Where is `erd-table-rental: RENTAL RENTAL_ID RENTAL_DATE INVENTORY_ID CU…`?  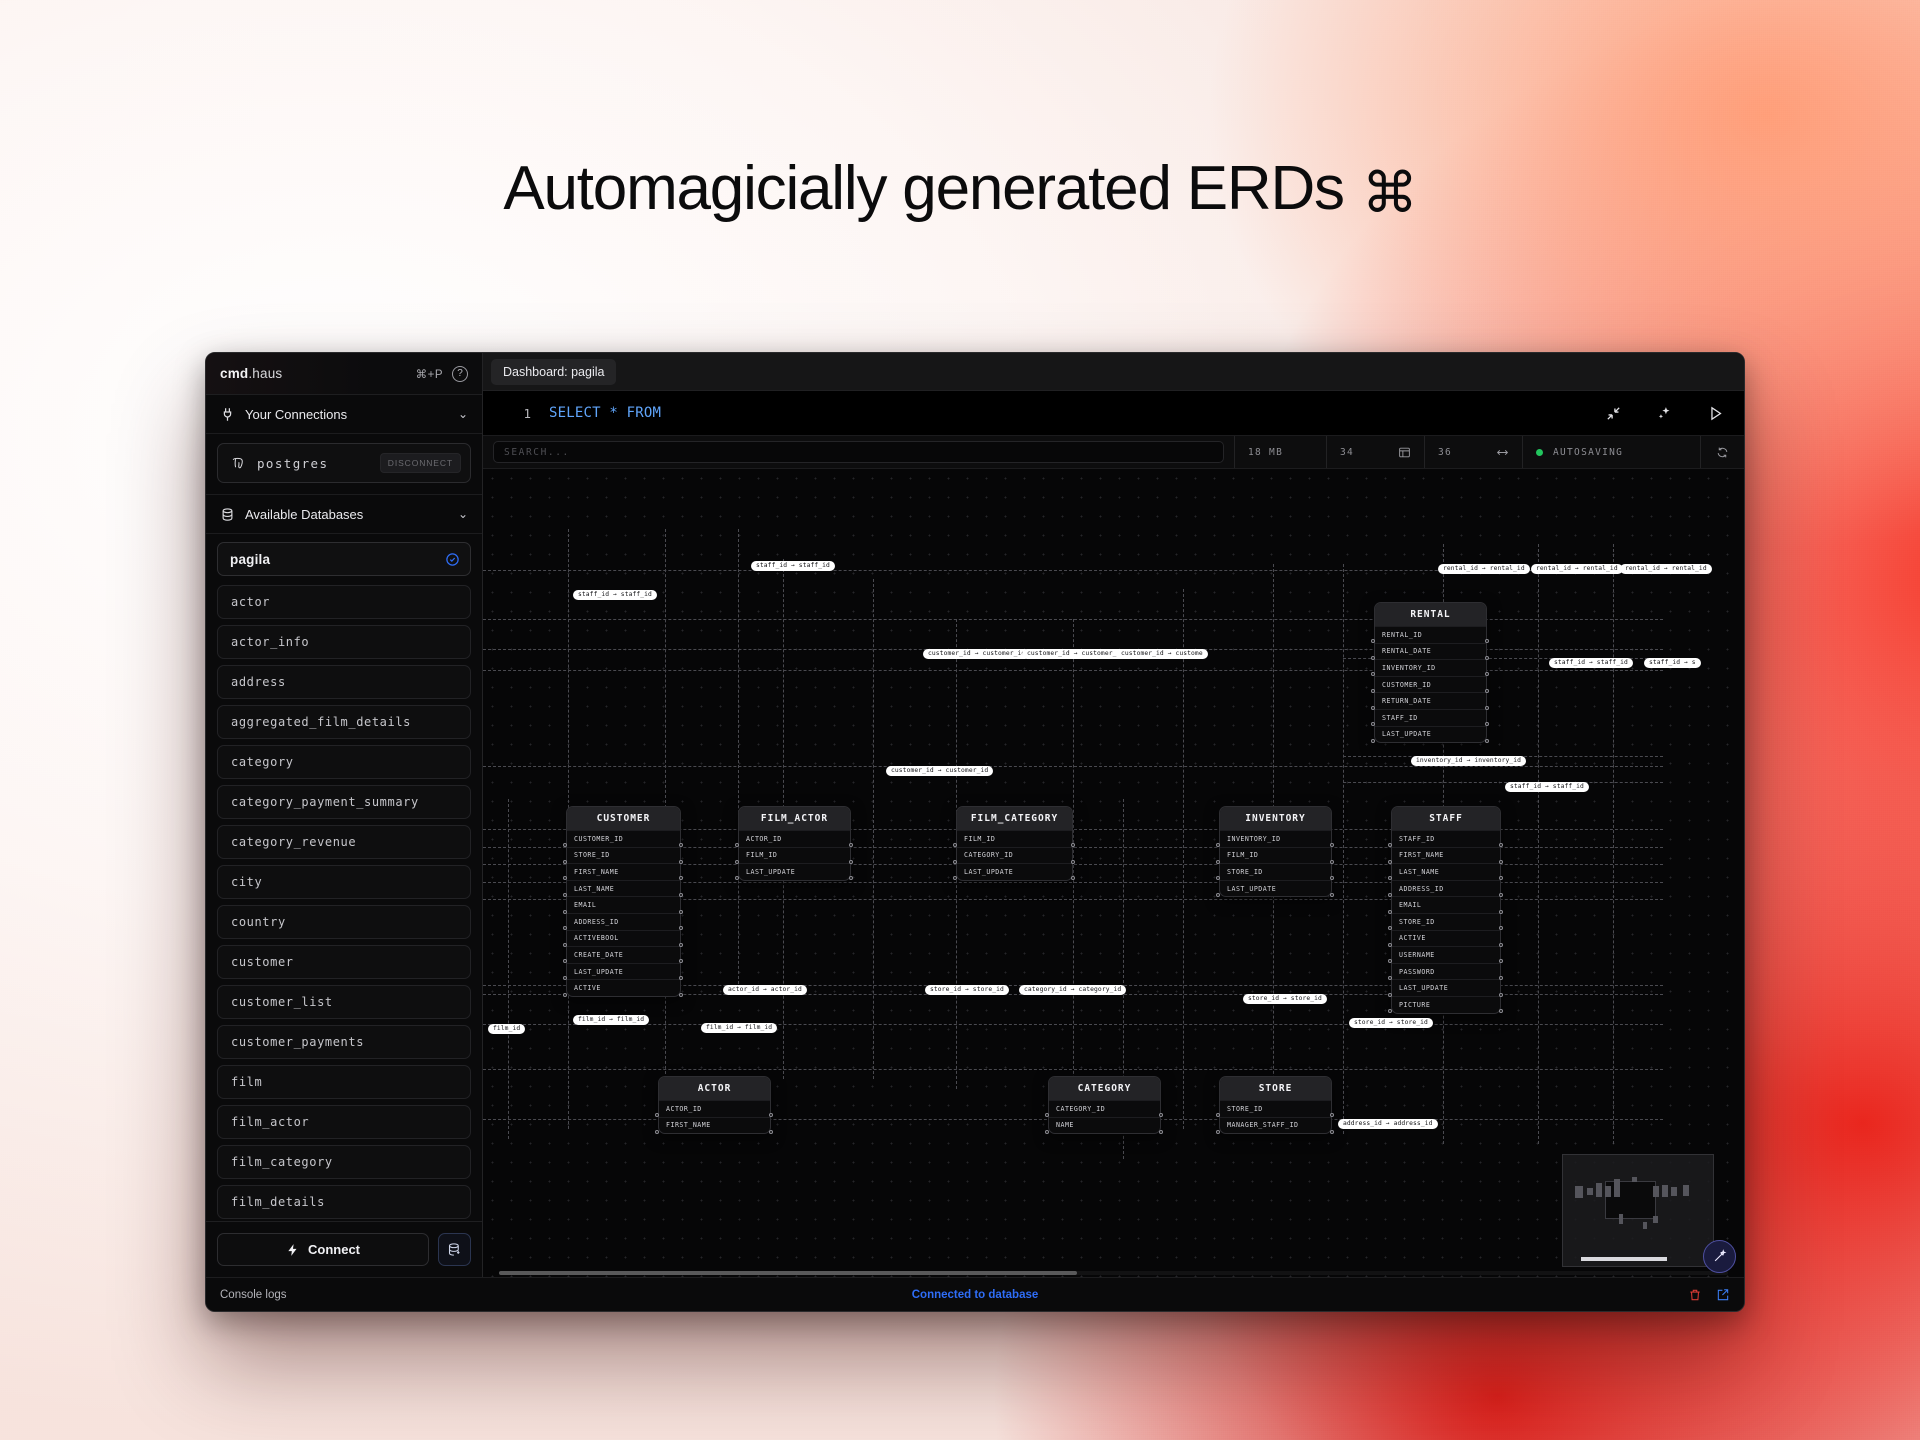 erd-table-rental: RENTAL RENTAL_ID RENTAL_DATE INVENTORY_ID CU… is located at coordinates (1430, 673).